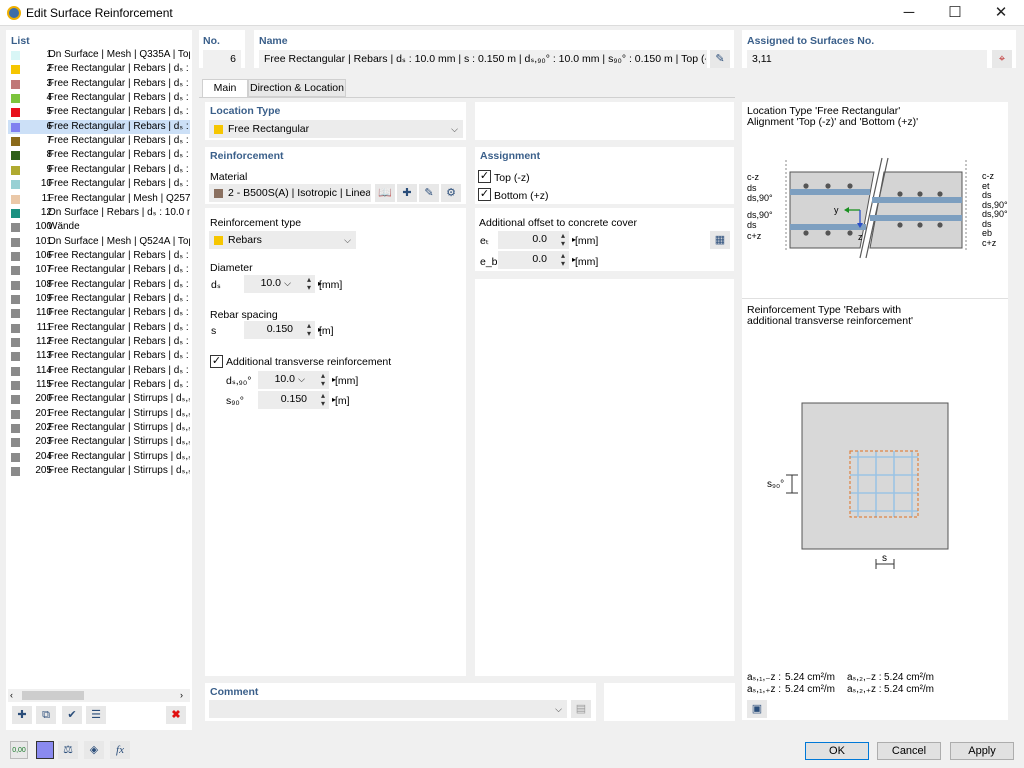 Image resolution: width=1024 pixels, height=768 pixels. Describe the element at coordinates (757, 709) in the screenshot. I see `preview-options-icon: ▣` at that location.